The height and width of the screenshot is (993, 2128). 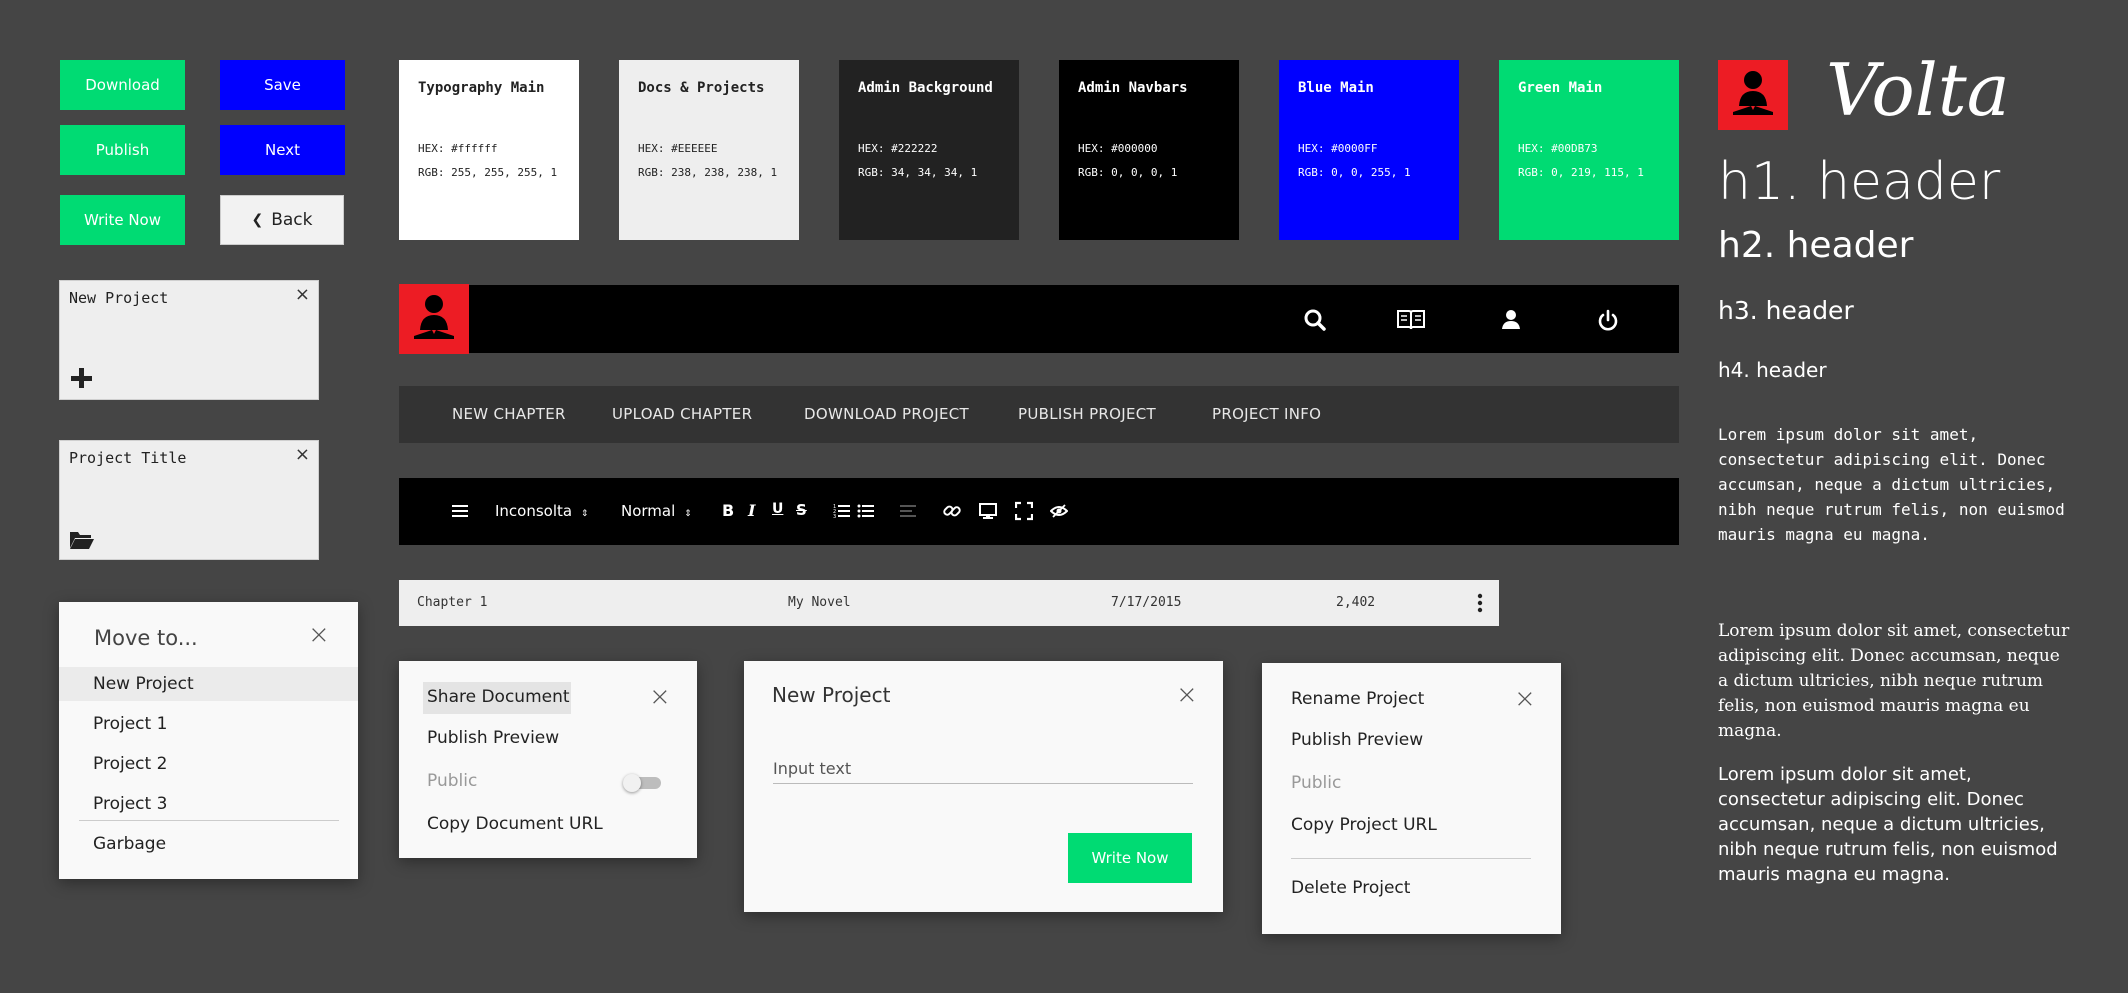 What do you see at coordinates (949, 603) in the screenshot?
I see `chapter-row: Chapter 1 My Novel 7/17/2015 2,402` at bounding box center [949, 603].